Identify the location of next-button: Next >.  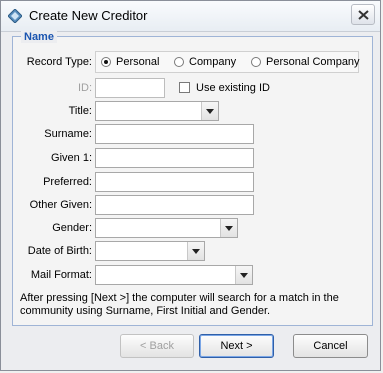
(236, 346).